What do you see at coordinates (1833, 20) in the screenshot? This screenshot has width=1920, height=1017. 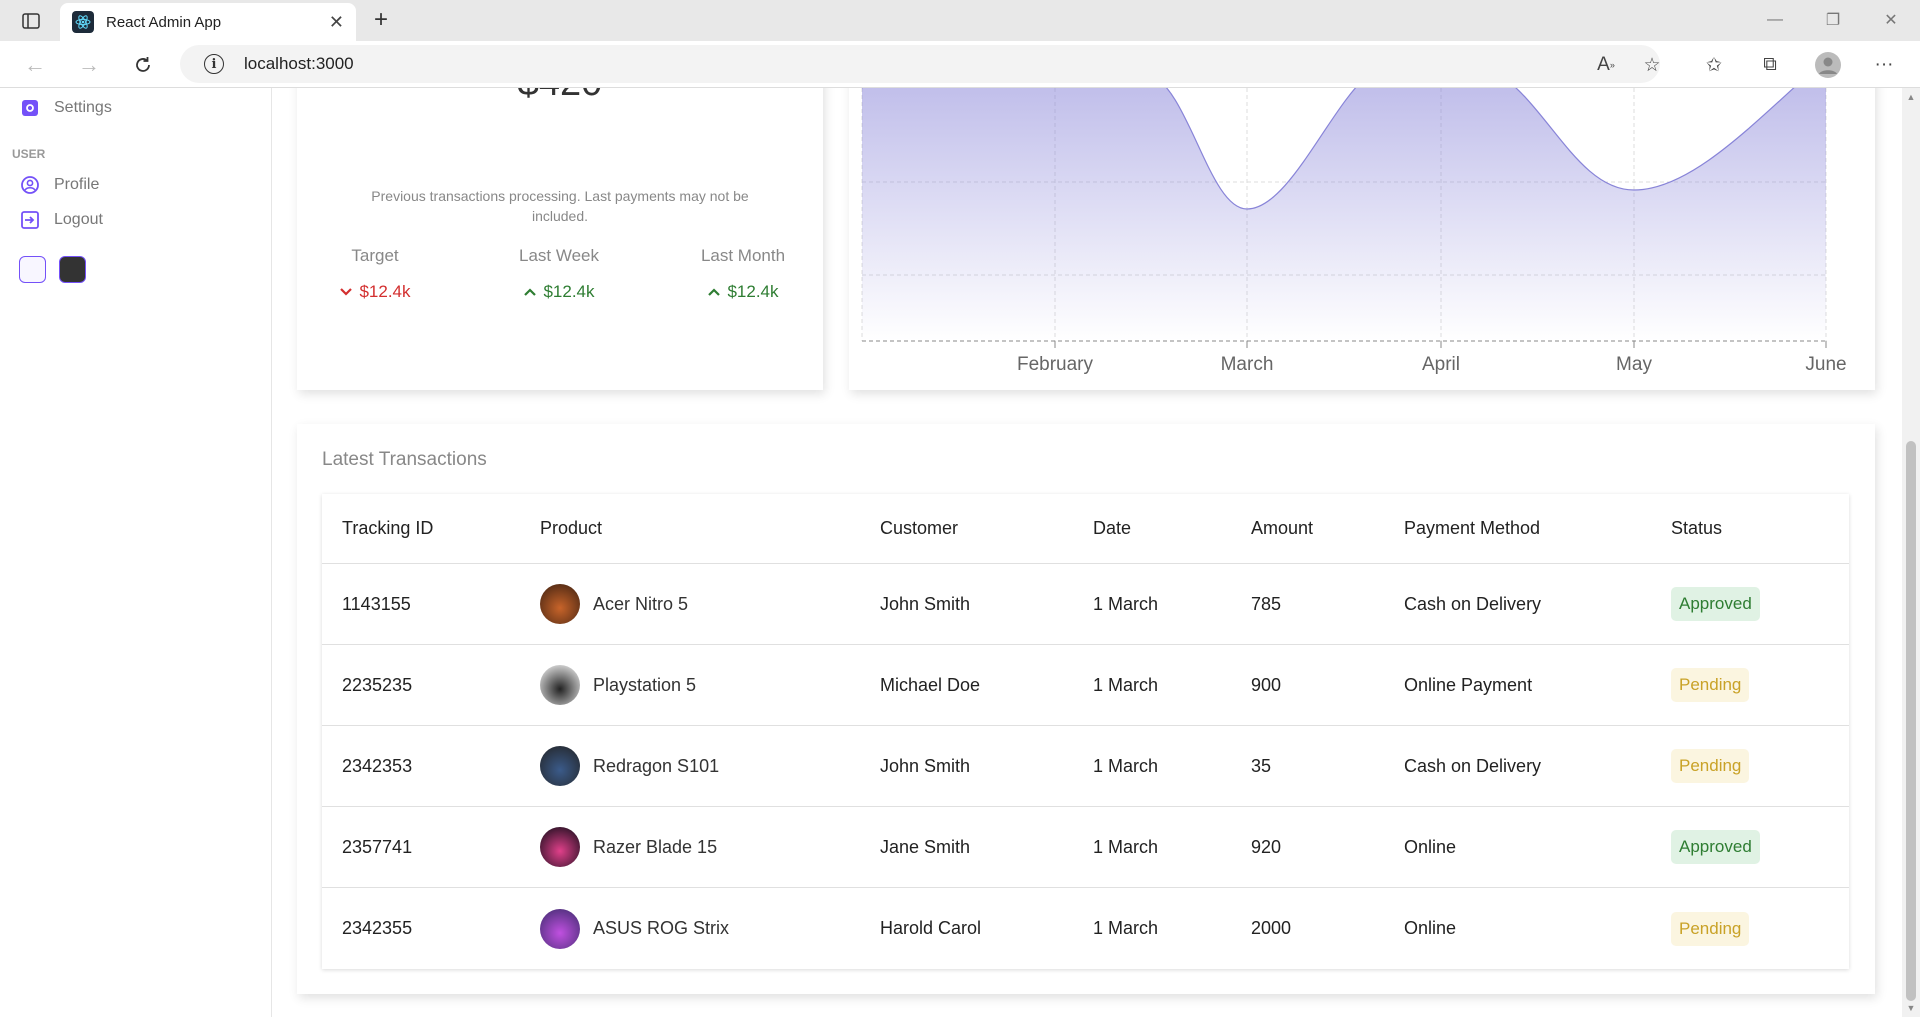 I see `restore-button: ❐` at bounding box center [1833, 20].